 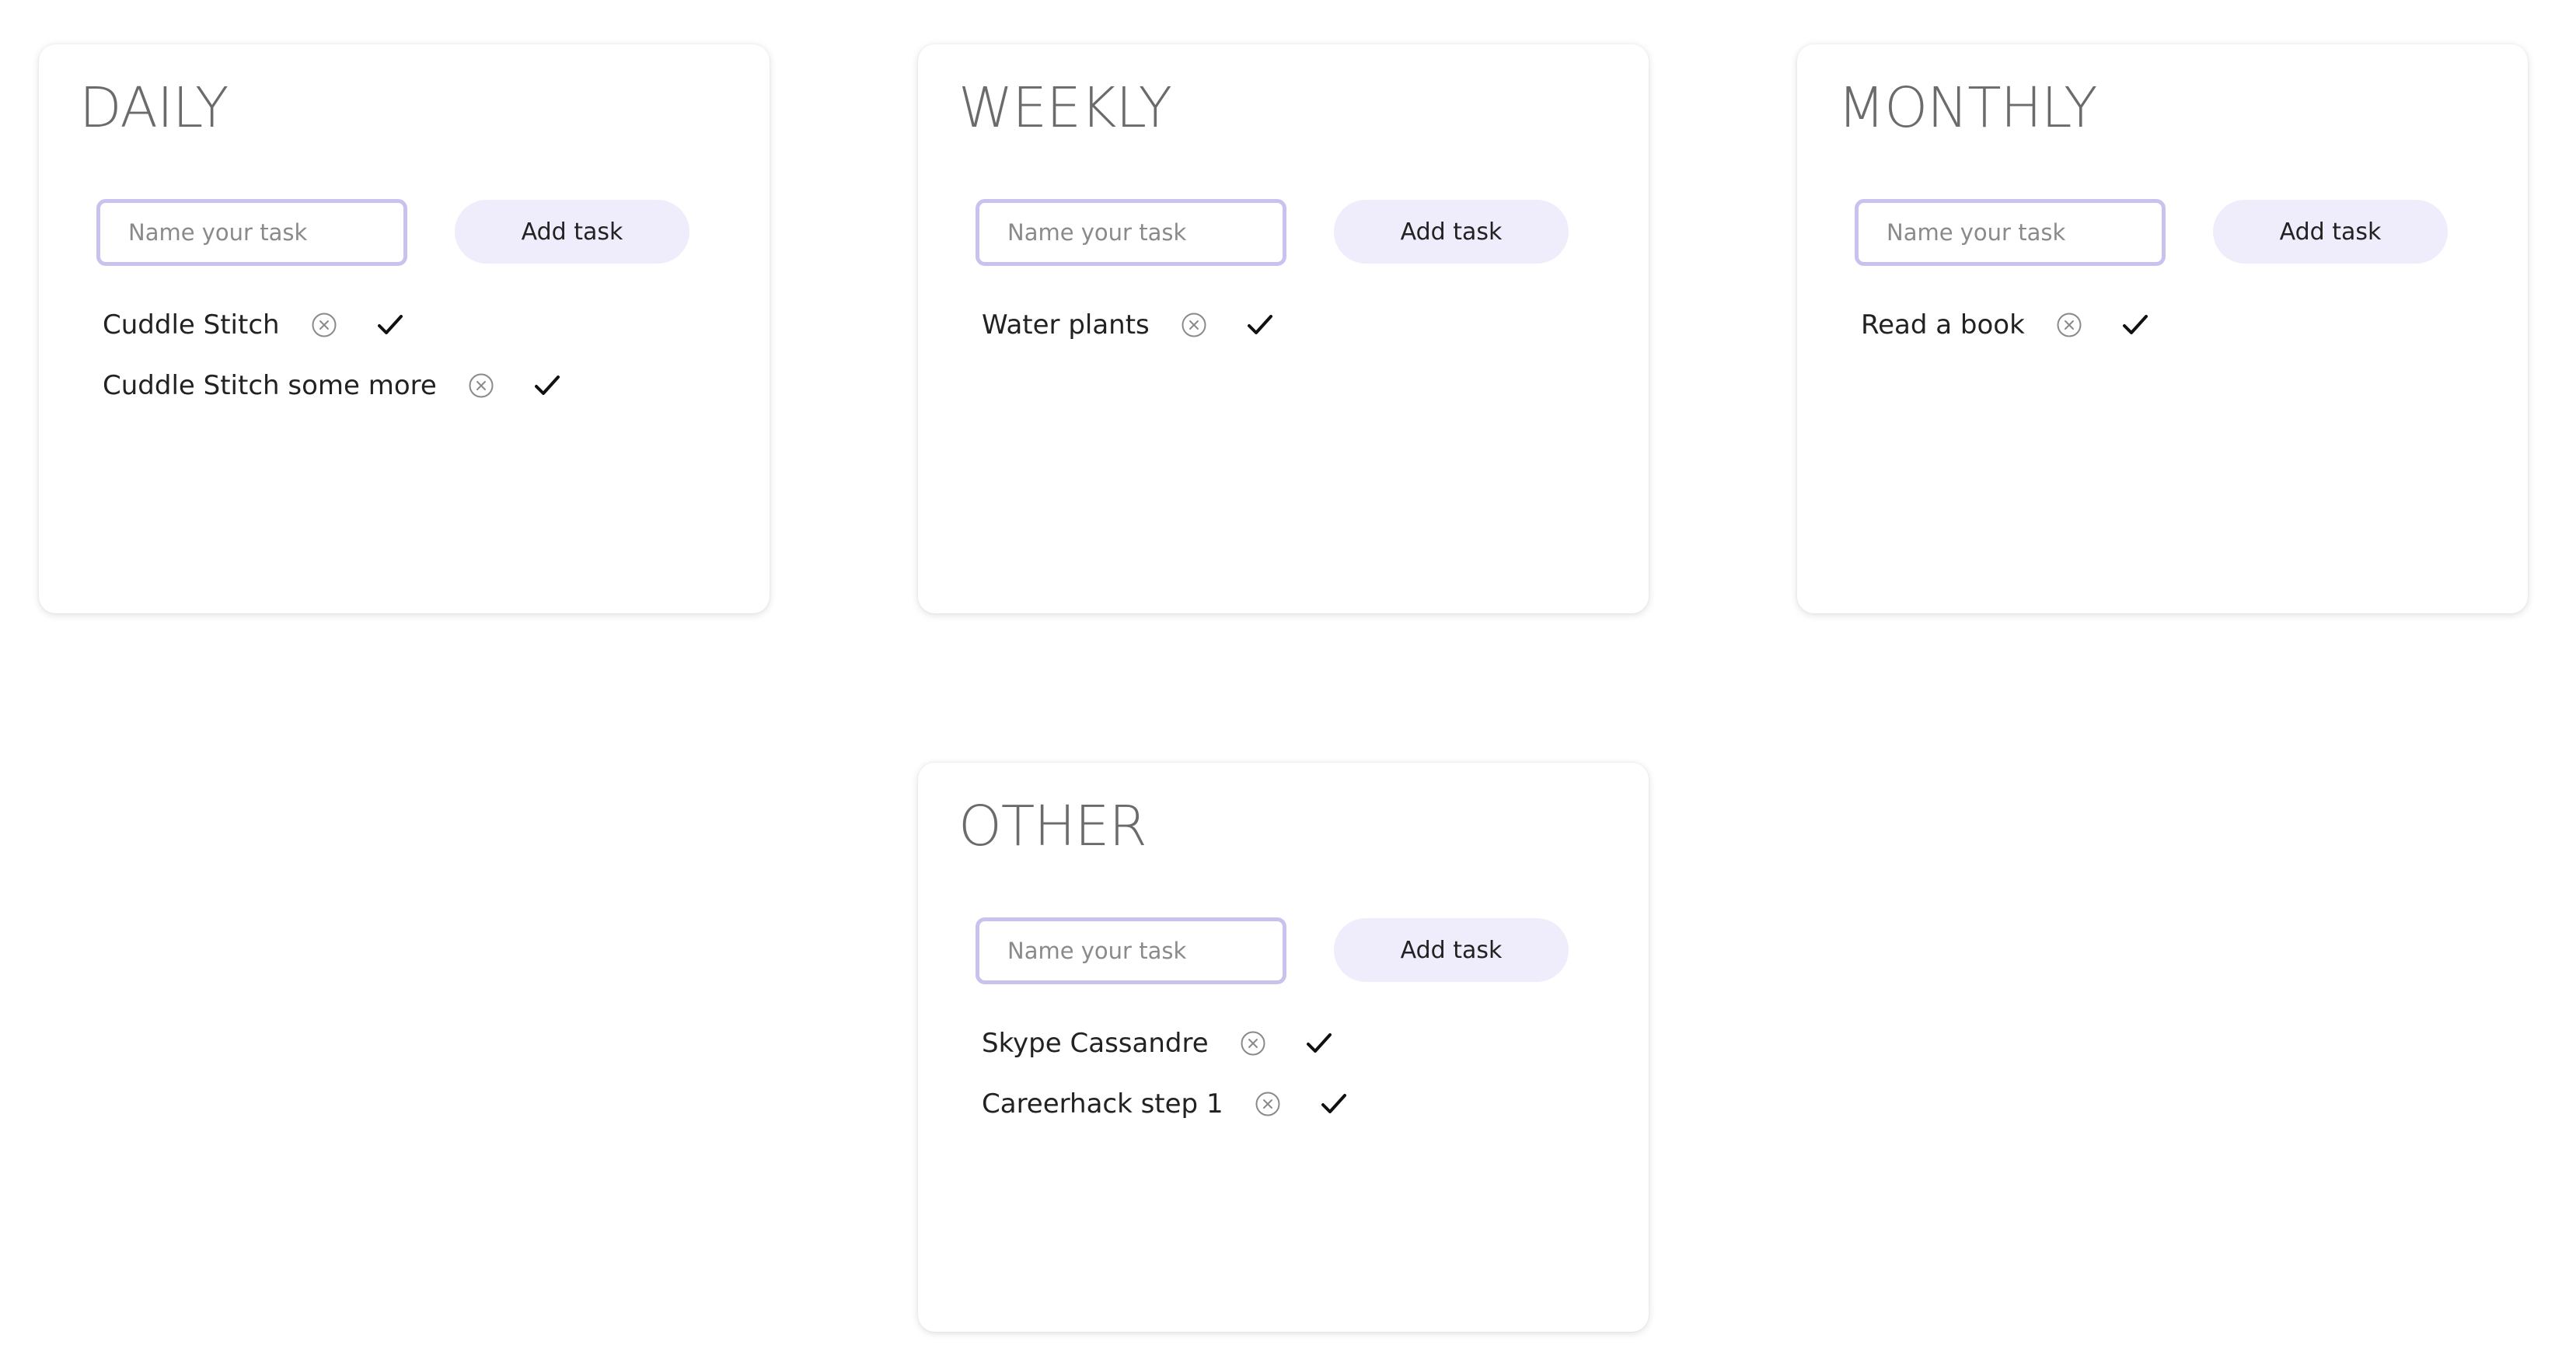 I want to click on task-item: Read a book, so click(x=2005, y=325).